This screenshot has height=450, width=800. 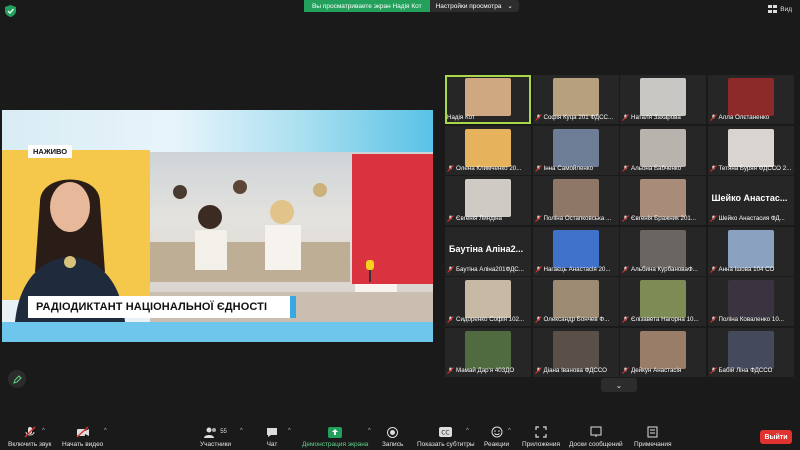 I want to click on leave-meeting-button: Выйти, so click(x=776, y=437).